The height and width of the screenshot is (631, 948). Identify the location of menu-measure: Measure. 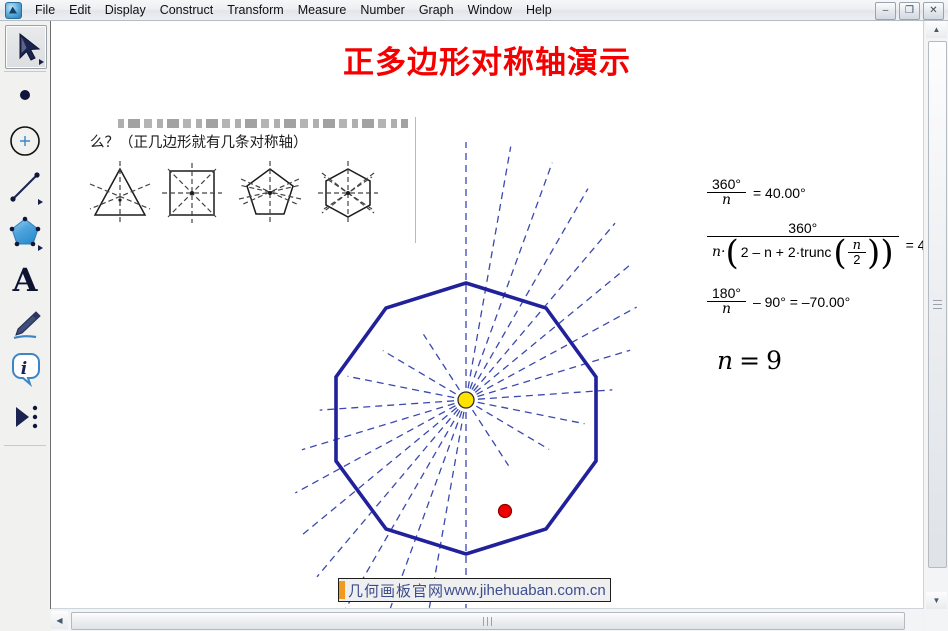
(322, 10).